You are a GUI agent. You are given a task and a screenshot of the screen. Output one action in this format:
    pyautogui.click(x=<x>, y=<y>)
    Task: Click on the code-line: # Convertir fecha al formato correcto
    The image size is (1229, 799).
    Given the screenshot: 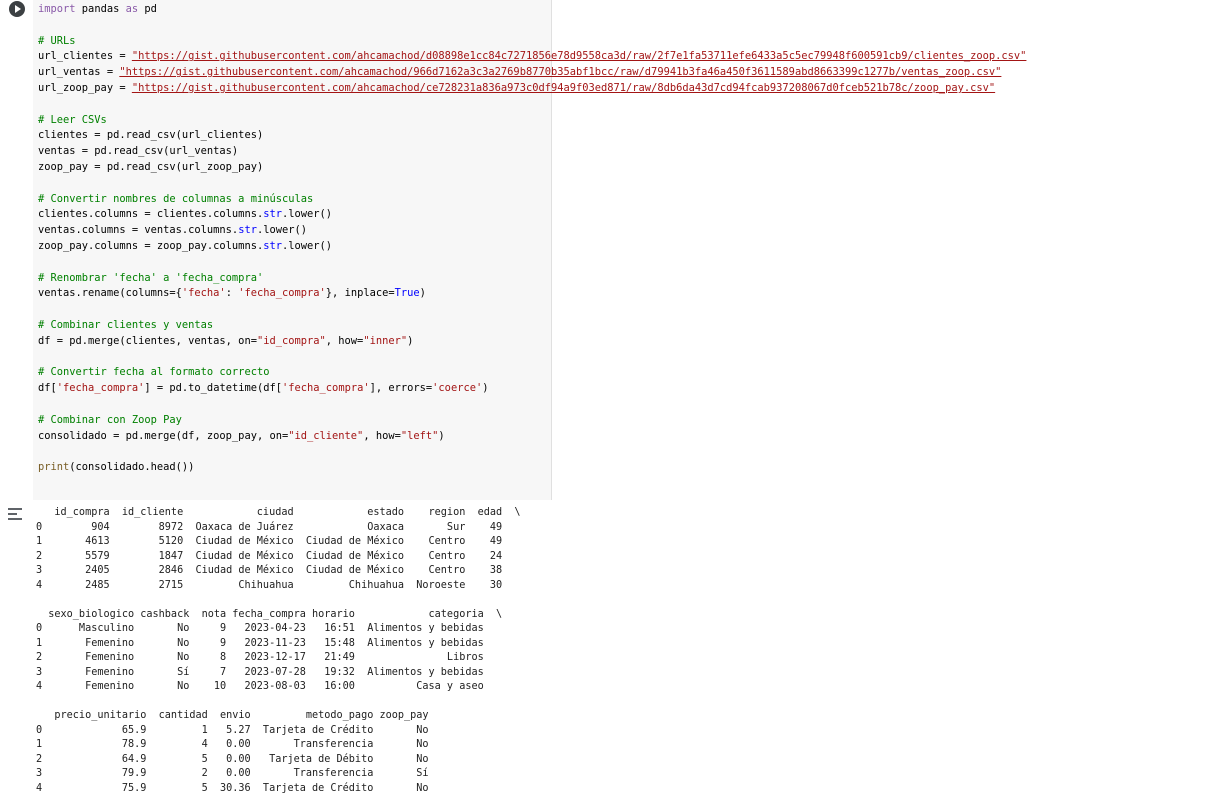 What is the action you would take?
    pyautogui.click(x=532, y=373)
    